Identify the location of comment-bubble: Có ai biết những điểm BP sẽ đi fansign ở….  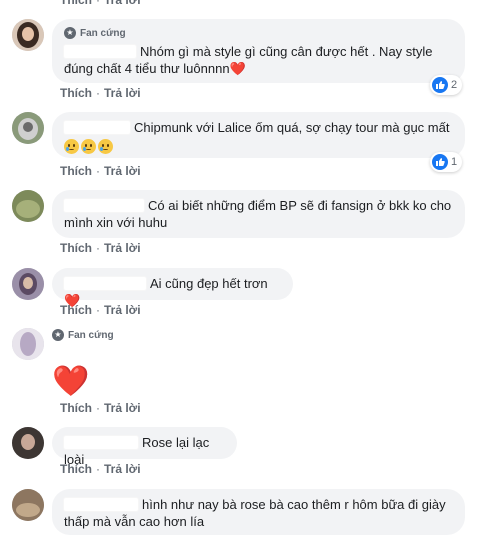
(258, 214).